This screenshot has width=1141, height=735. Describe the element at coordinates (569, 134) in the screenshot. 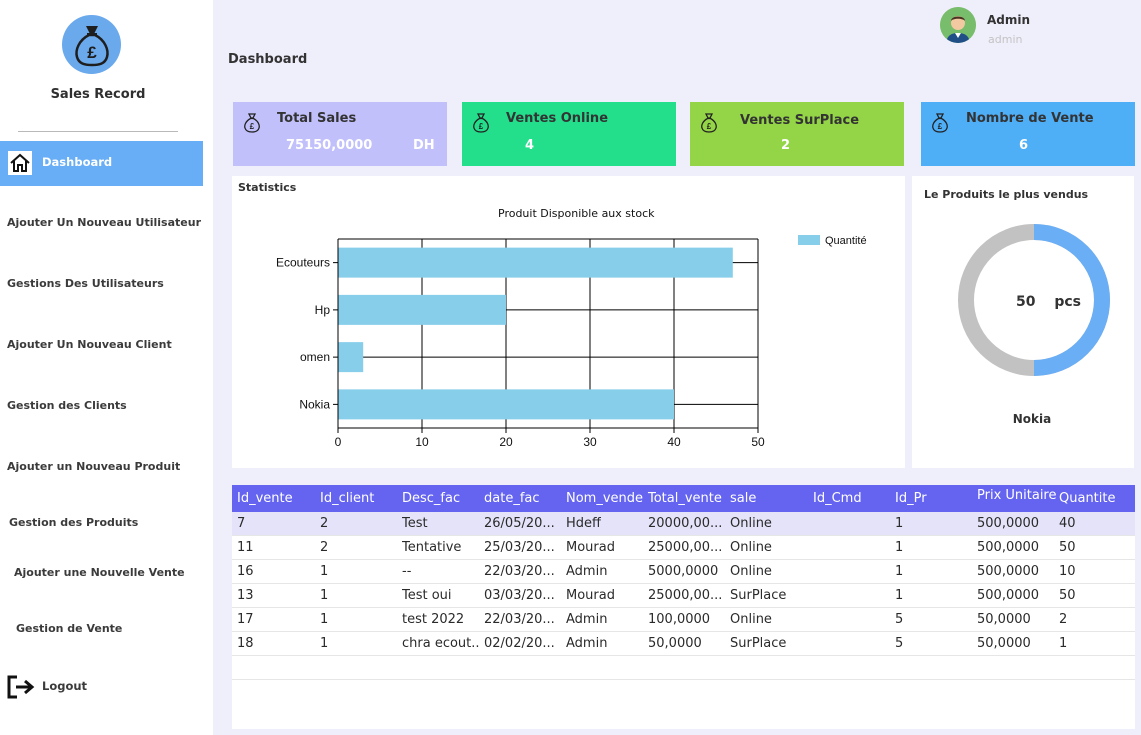

I see `card-online-sales: £ Ventes Online 4` at that location.